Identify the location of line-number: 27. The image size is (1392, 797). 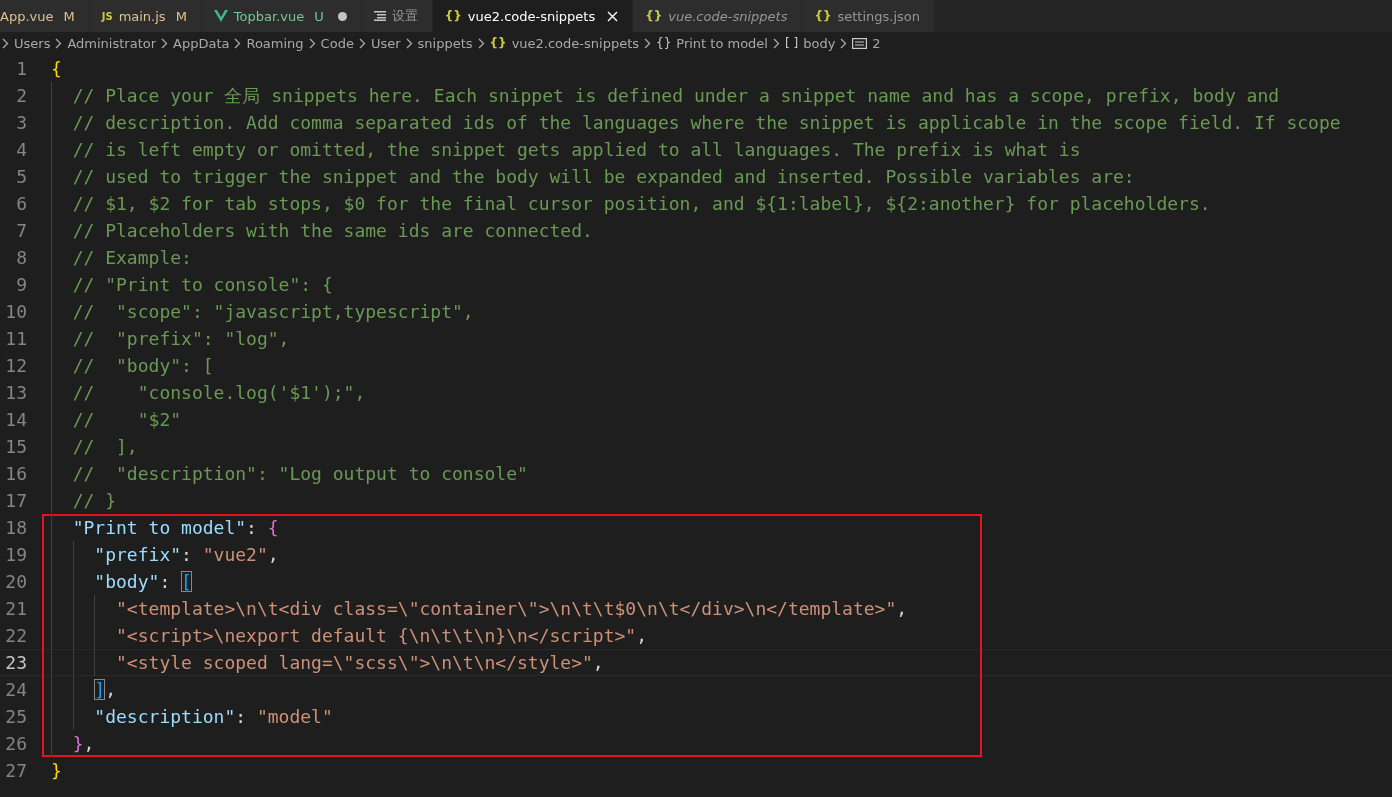
(15, 770).